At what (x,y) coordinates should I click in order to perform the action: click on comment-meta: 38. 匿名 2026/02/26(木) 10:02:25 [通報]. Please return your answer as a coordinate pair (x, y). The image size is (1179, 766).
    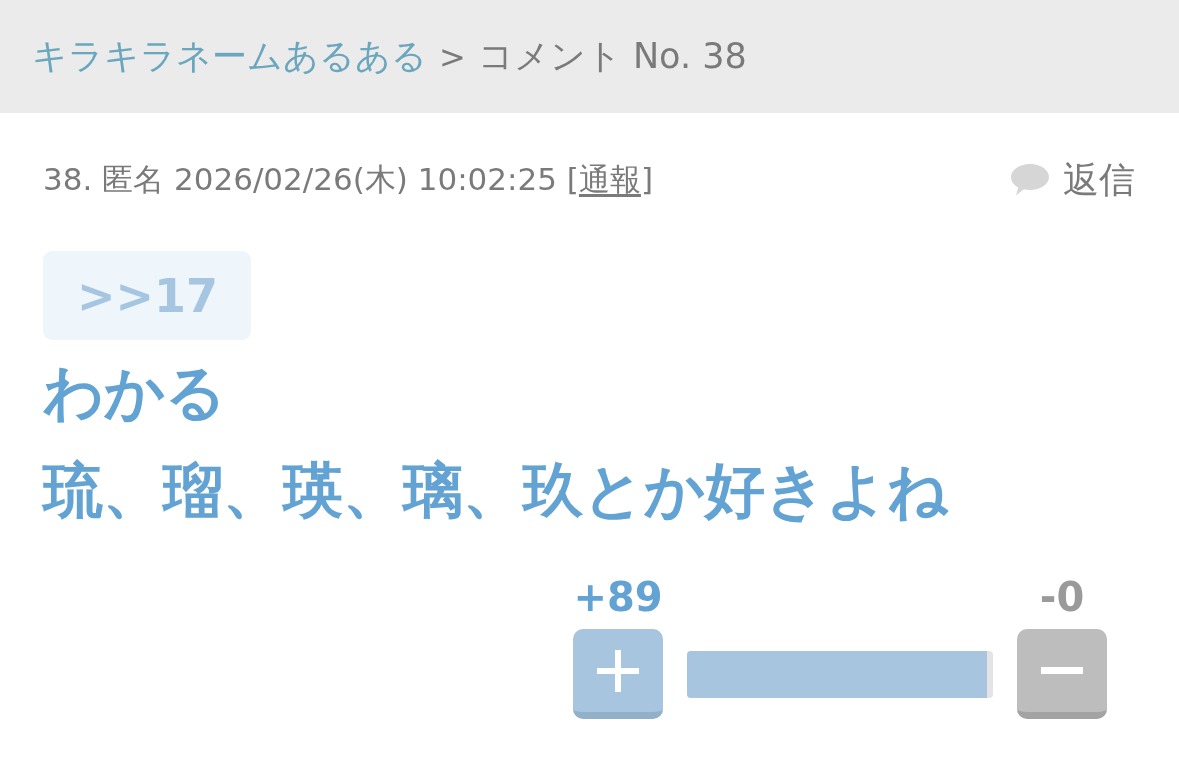
    Looking at the image, I should click on (348, 179).